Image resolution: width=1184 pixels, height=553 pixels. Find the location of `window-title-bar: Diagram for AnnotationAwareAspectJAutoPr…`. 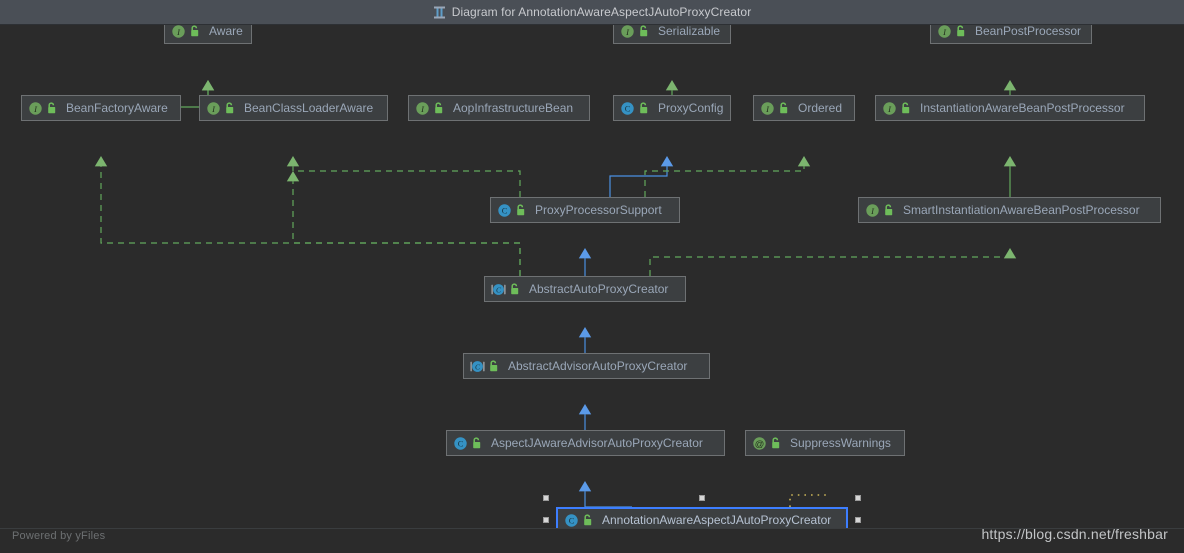

window-title-bar: Diagram for AnnotationAwareAspectJAutoPr… is located at coordinates (592, 12).